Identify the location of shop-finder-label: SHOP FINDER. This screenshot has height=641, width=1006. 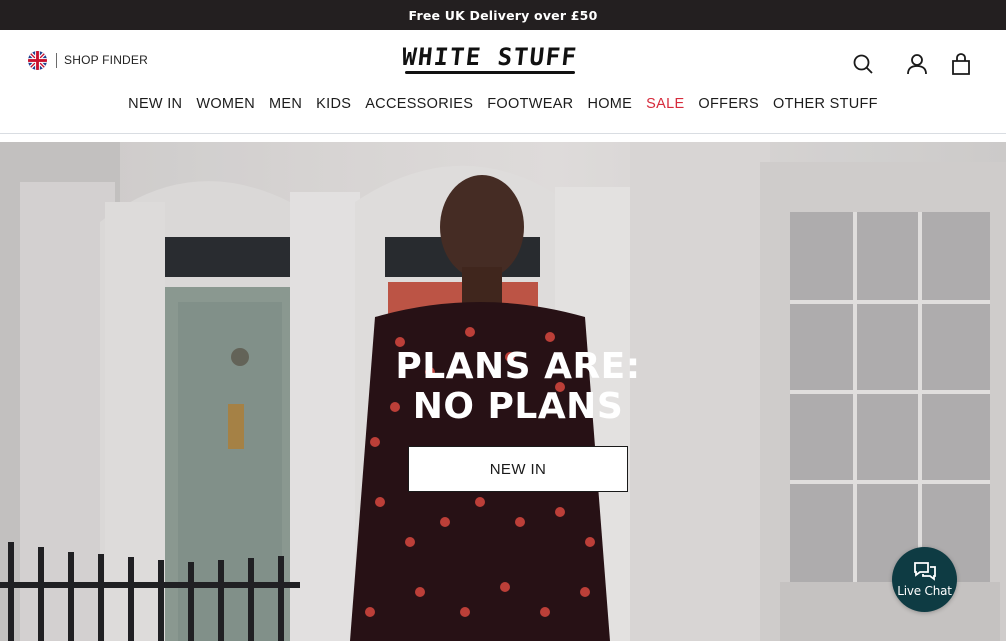
(106, 60).